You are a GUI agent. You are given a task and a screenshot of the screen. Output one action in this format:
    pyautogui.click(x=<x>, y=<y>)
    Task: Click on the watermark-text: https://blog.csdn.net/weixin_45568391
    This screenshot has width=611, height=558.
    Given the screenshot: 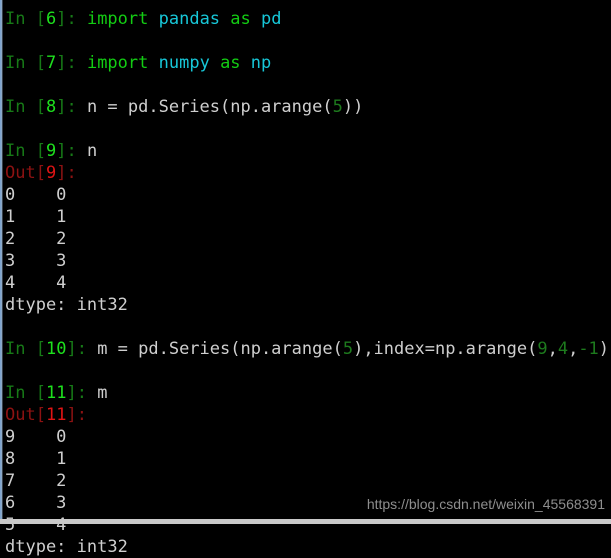 What is the action you would take?
    pyautogui.click(x=485, y=504)
    